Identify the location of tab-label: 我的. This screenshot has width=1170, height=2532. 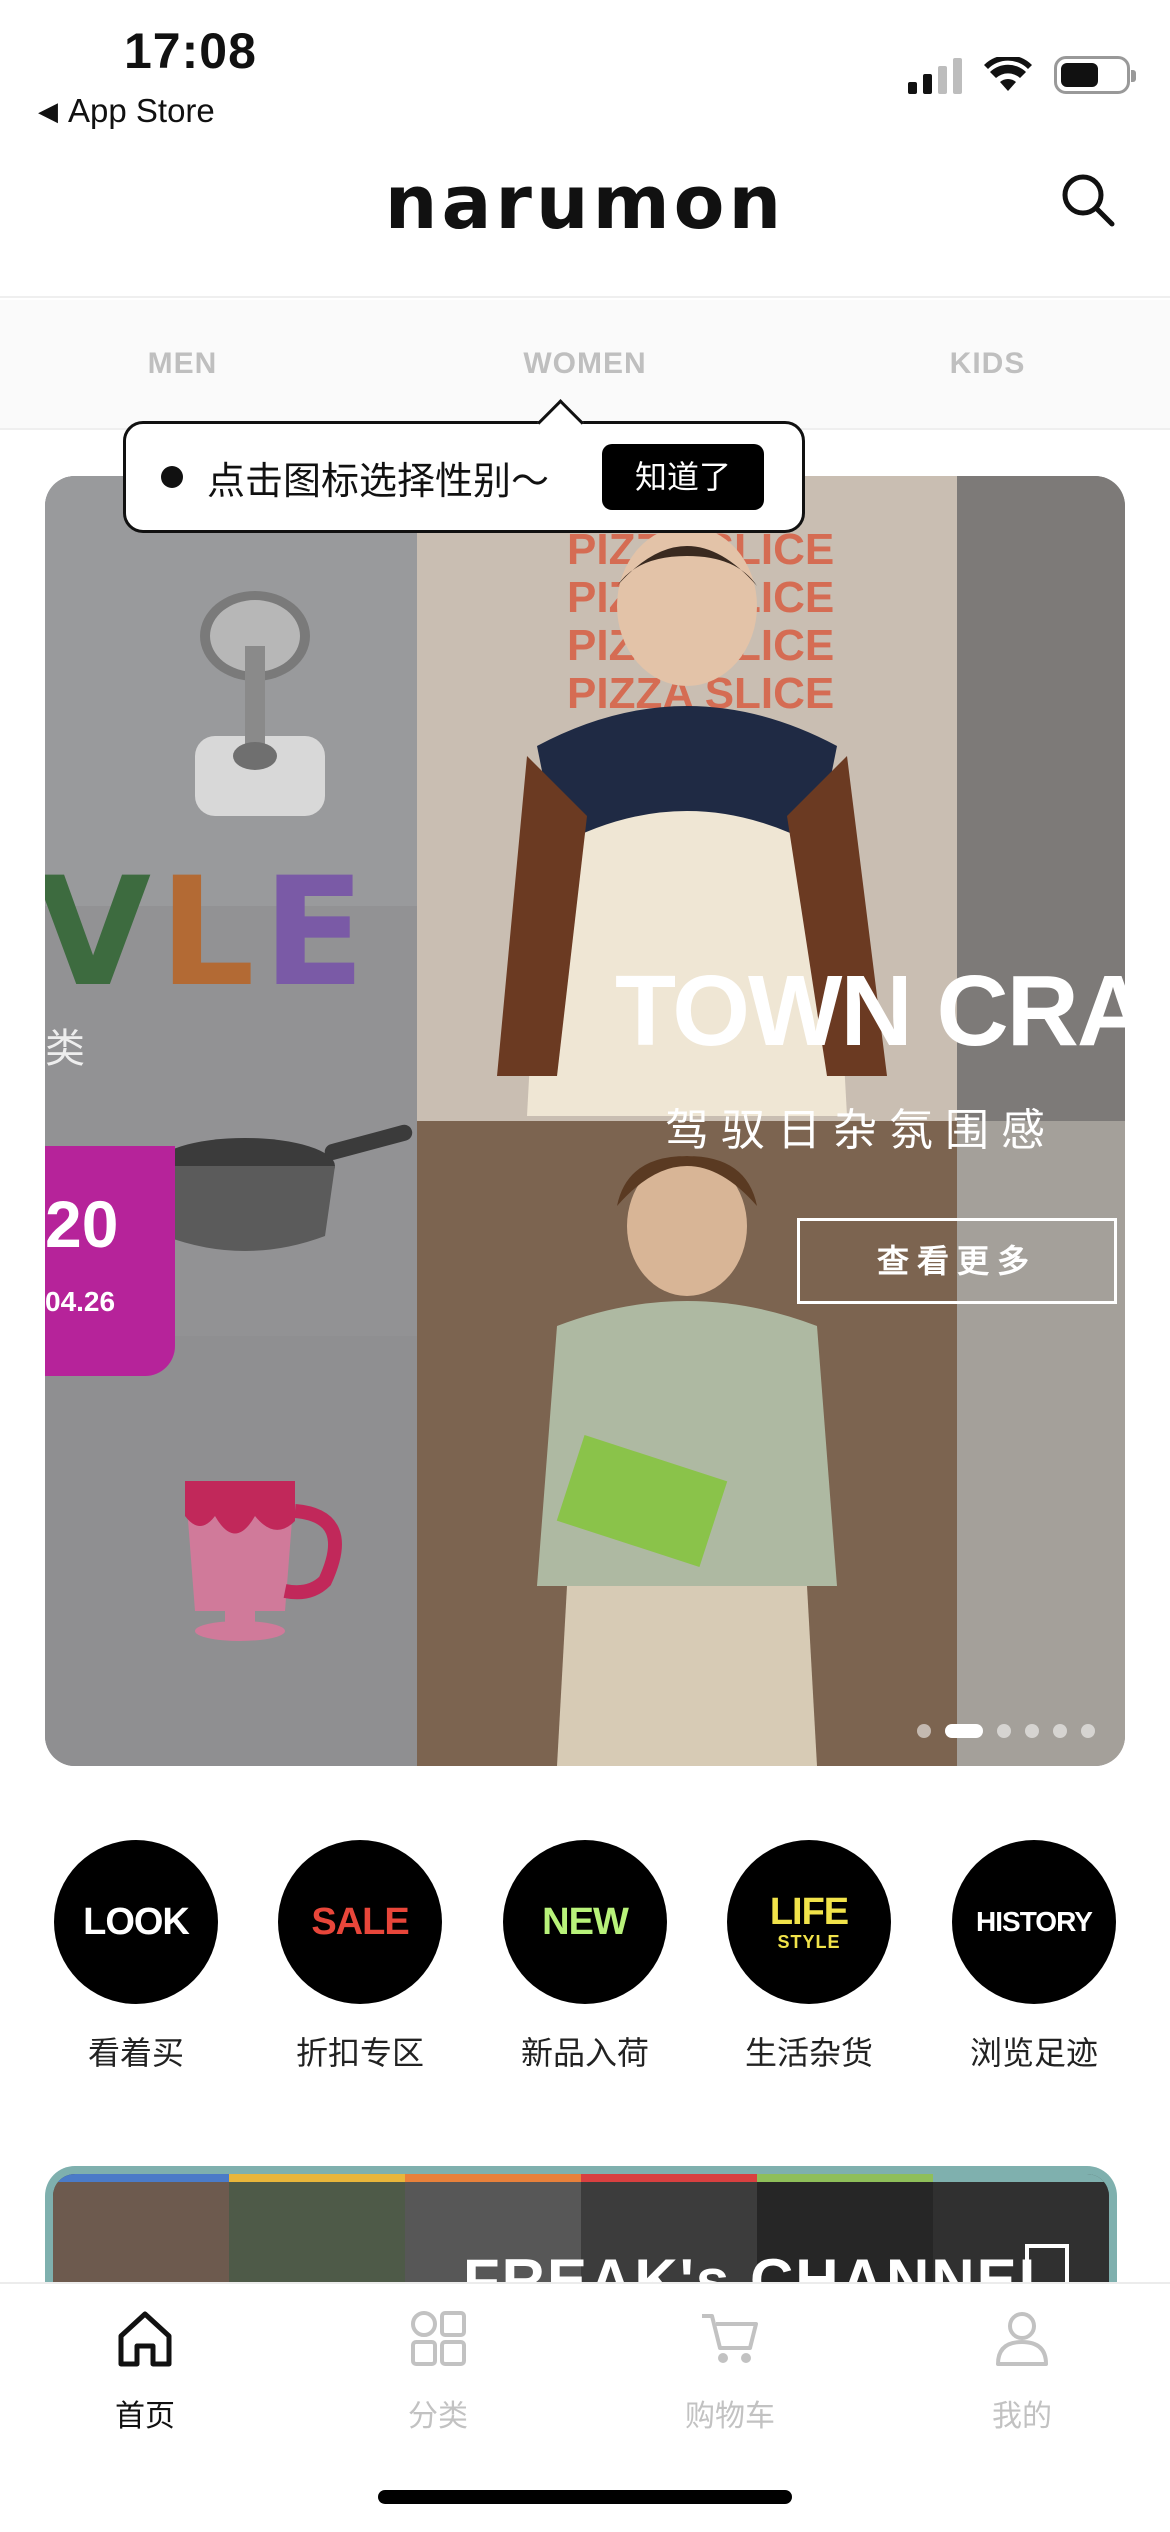
(1022, 2416).